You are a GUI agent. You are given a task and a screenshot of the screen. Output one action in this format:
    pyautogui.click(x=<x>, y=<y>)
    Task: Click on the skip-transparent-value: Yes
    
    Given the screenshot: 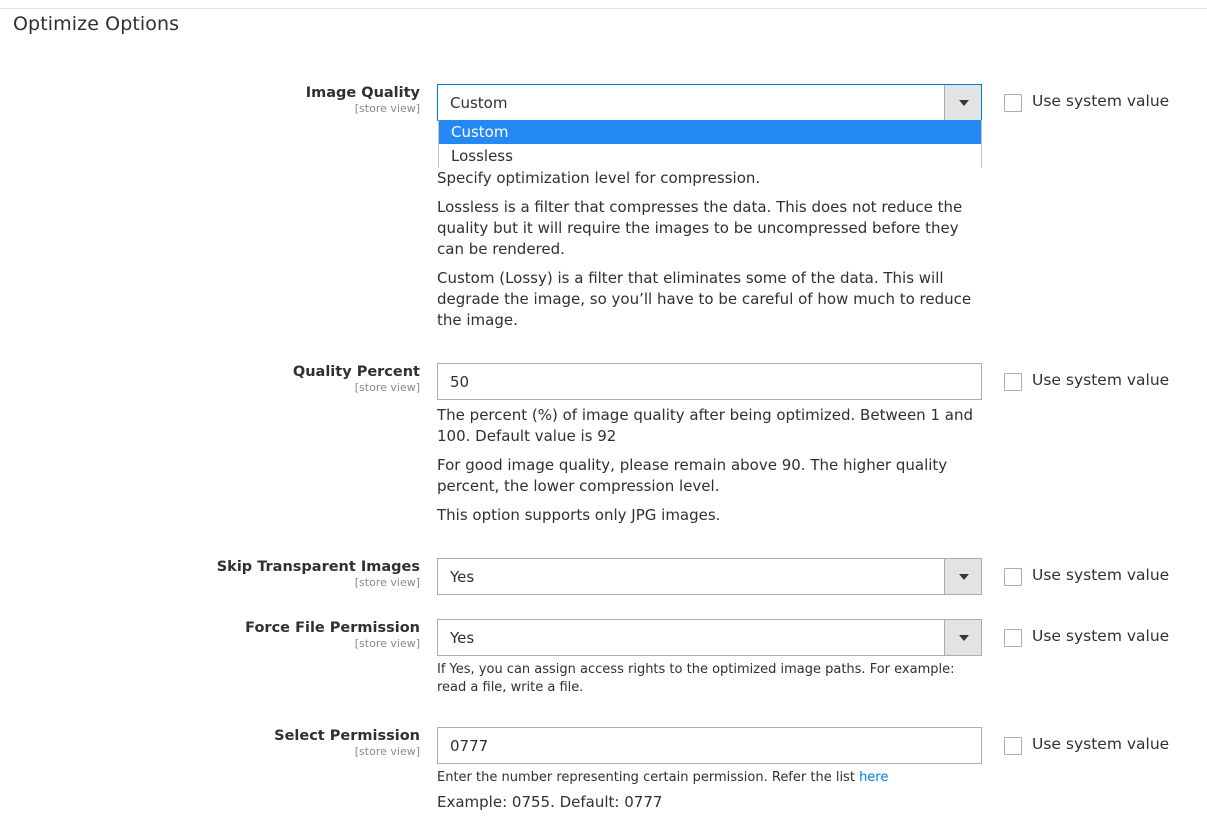 What is the action you would take?
    pyautogui.click(x=462, y=577)
    